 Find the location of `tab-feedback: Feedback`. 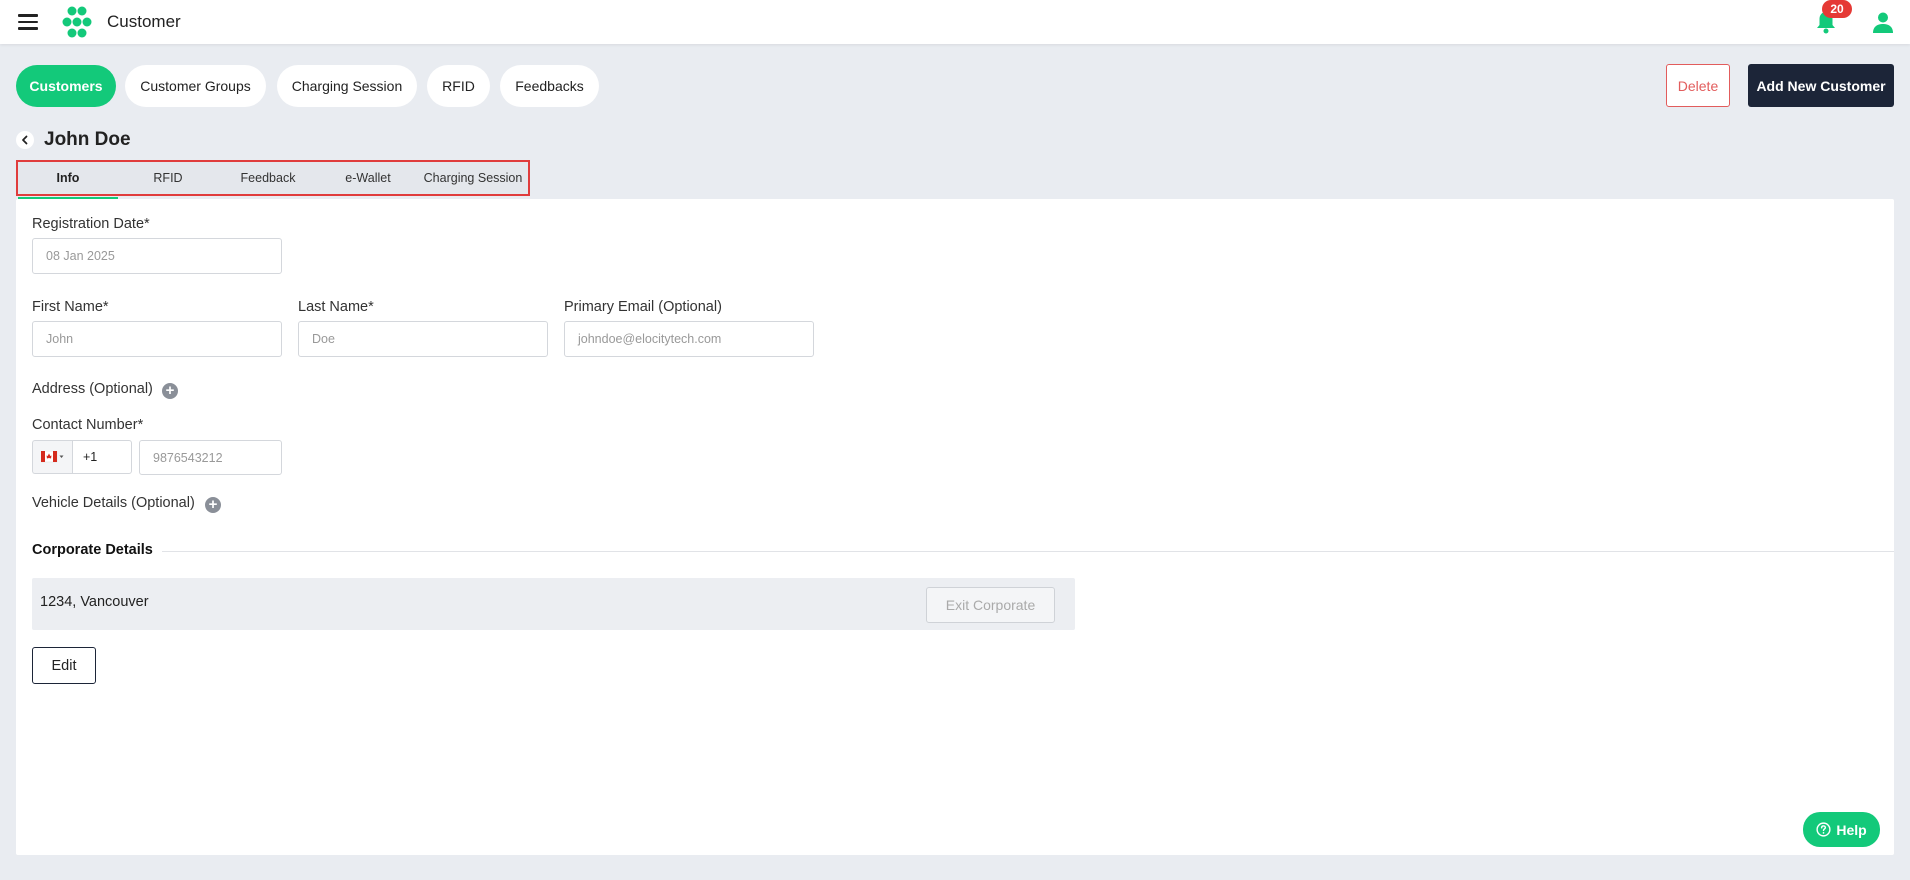

tab-feedback: Feedback is located at coordinates (268, 178).